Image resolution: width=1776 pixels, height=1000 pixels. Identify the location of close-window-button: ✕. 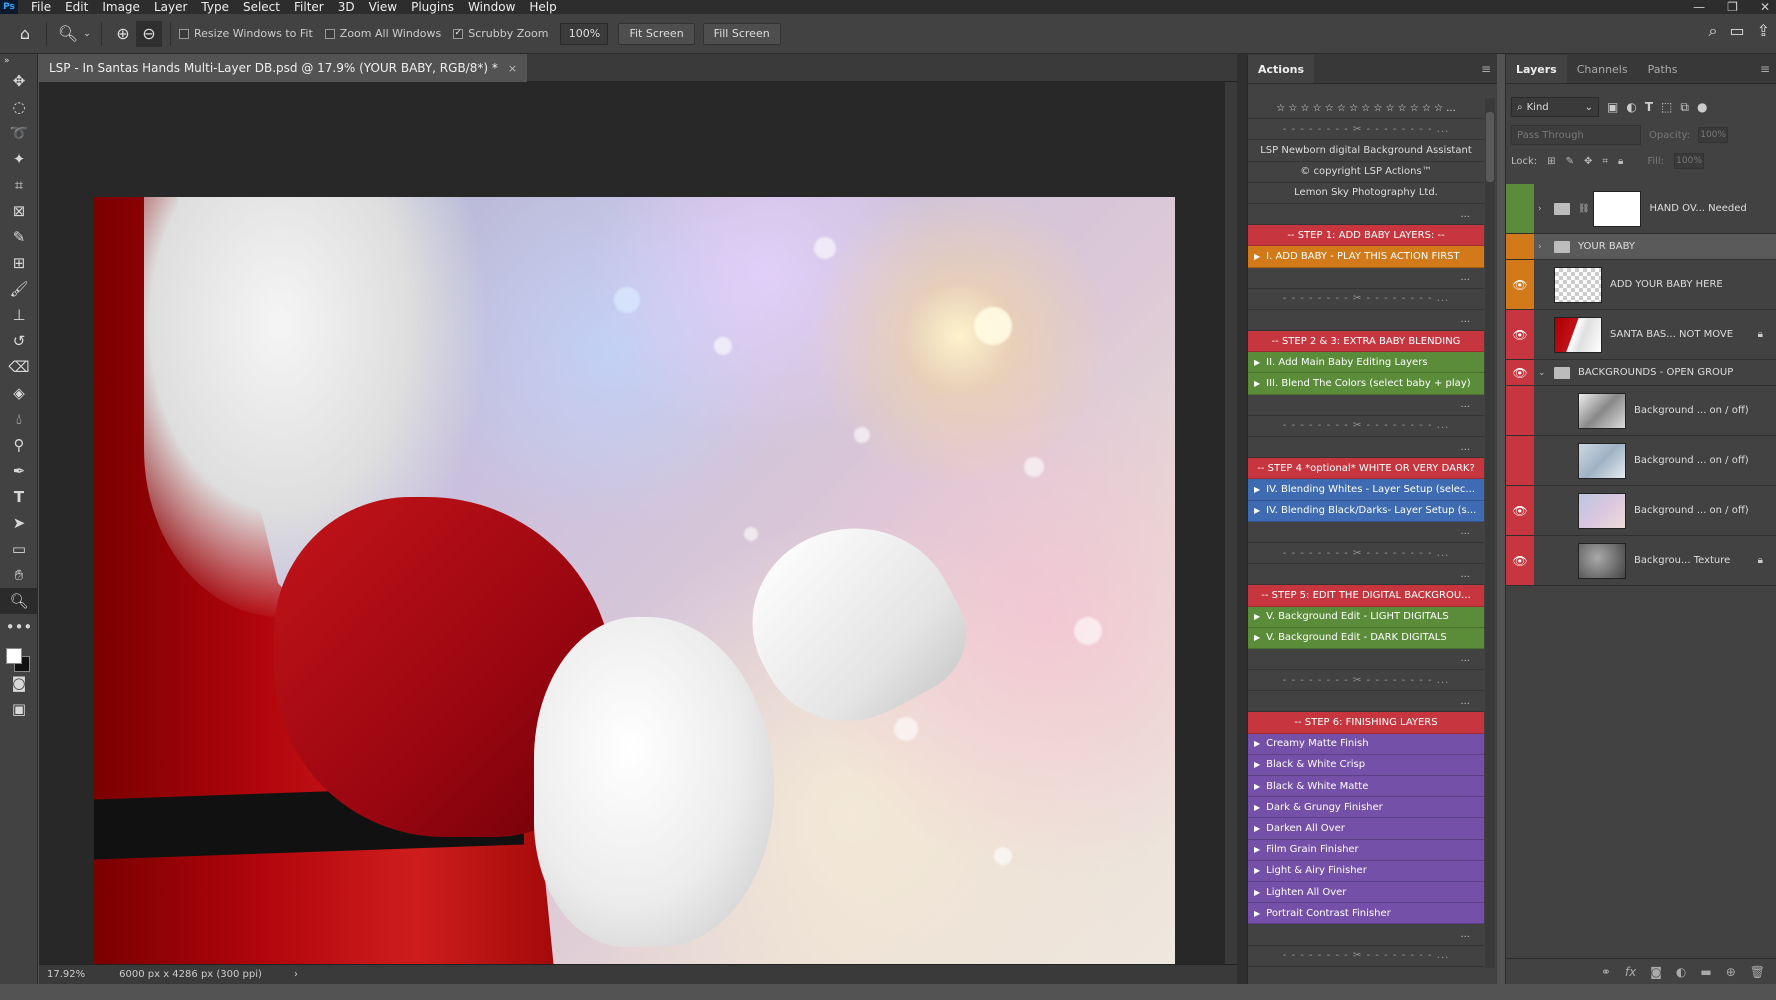
(1765, 7).